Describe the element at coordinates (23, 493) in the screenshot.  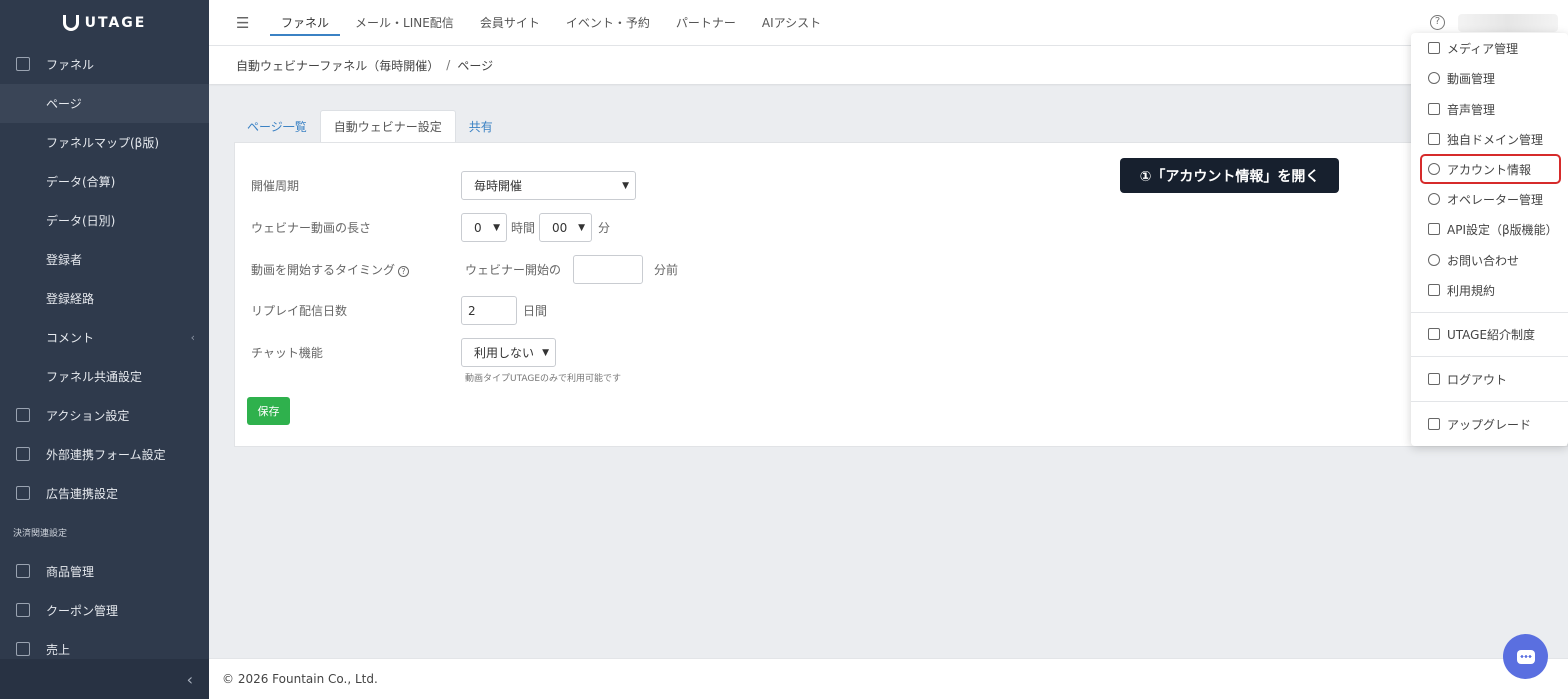
I see `megaphone-icon` at that location.